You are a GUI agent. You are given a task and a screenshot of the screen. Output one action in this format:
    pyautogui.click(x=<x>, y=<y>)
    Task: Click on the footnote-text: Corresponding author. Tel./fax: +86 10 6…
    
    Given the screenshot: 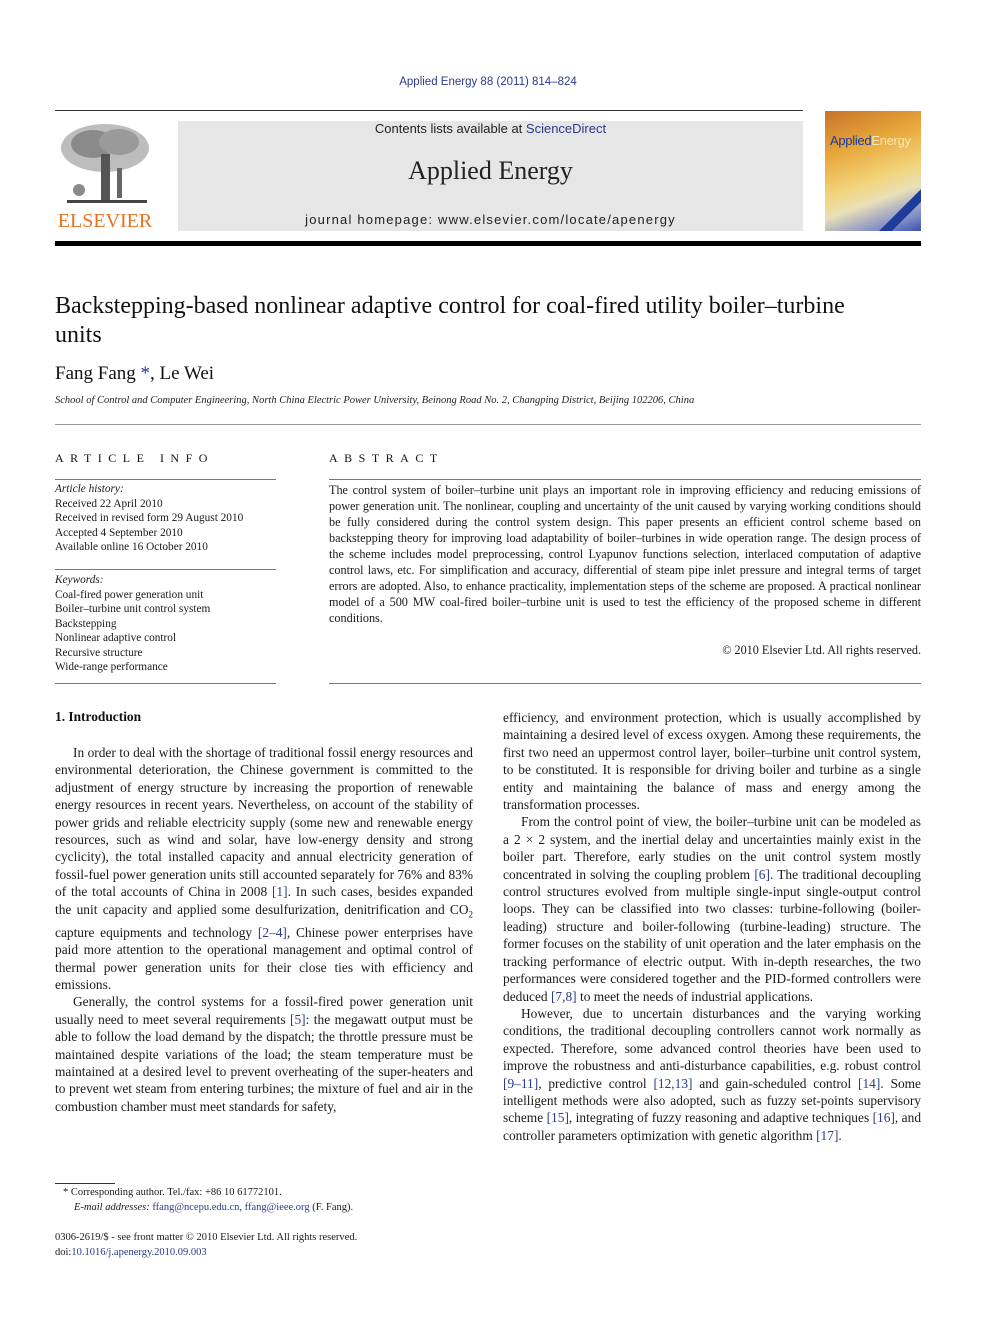 What is the action you would take?
    pyautogui.click(x=175, y=1192)
    